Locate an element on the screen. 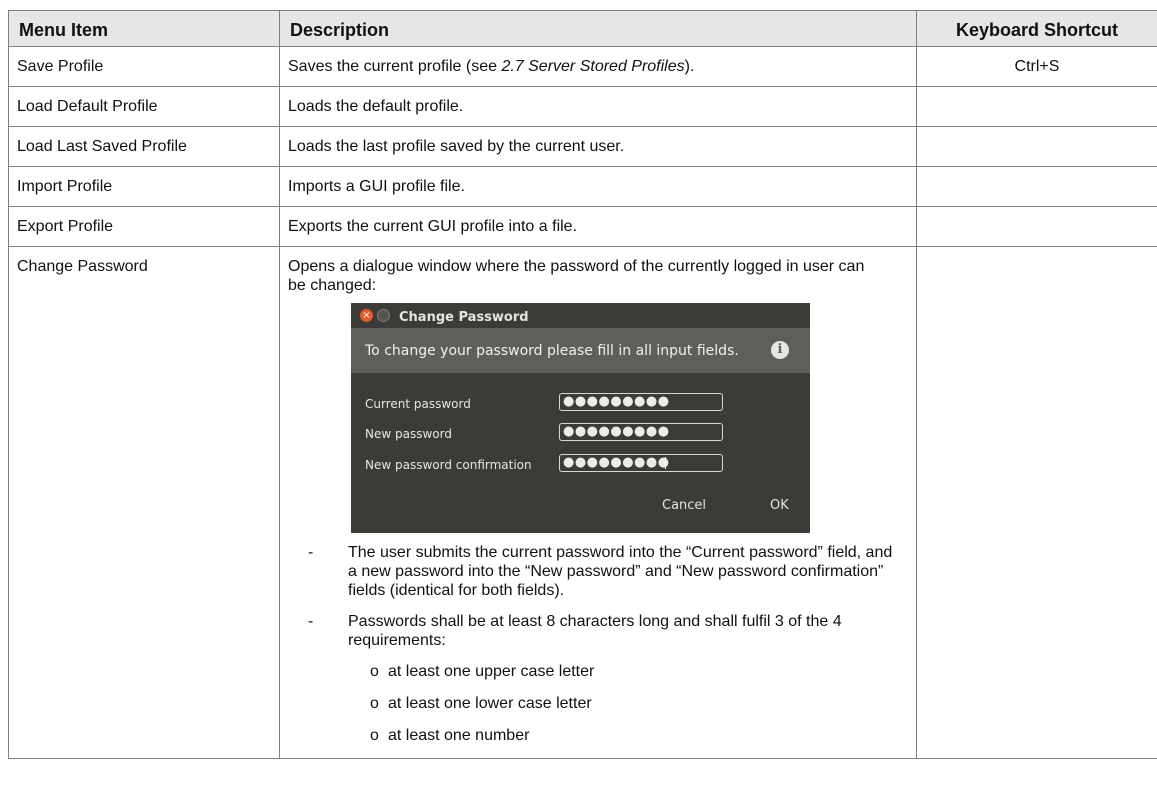 The width and height of the screenshot is (1157, 805). close-icon: × is located at coordinates (366, 315).